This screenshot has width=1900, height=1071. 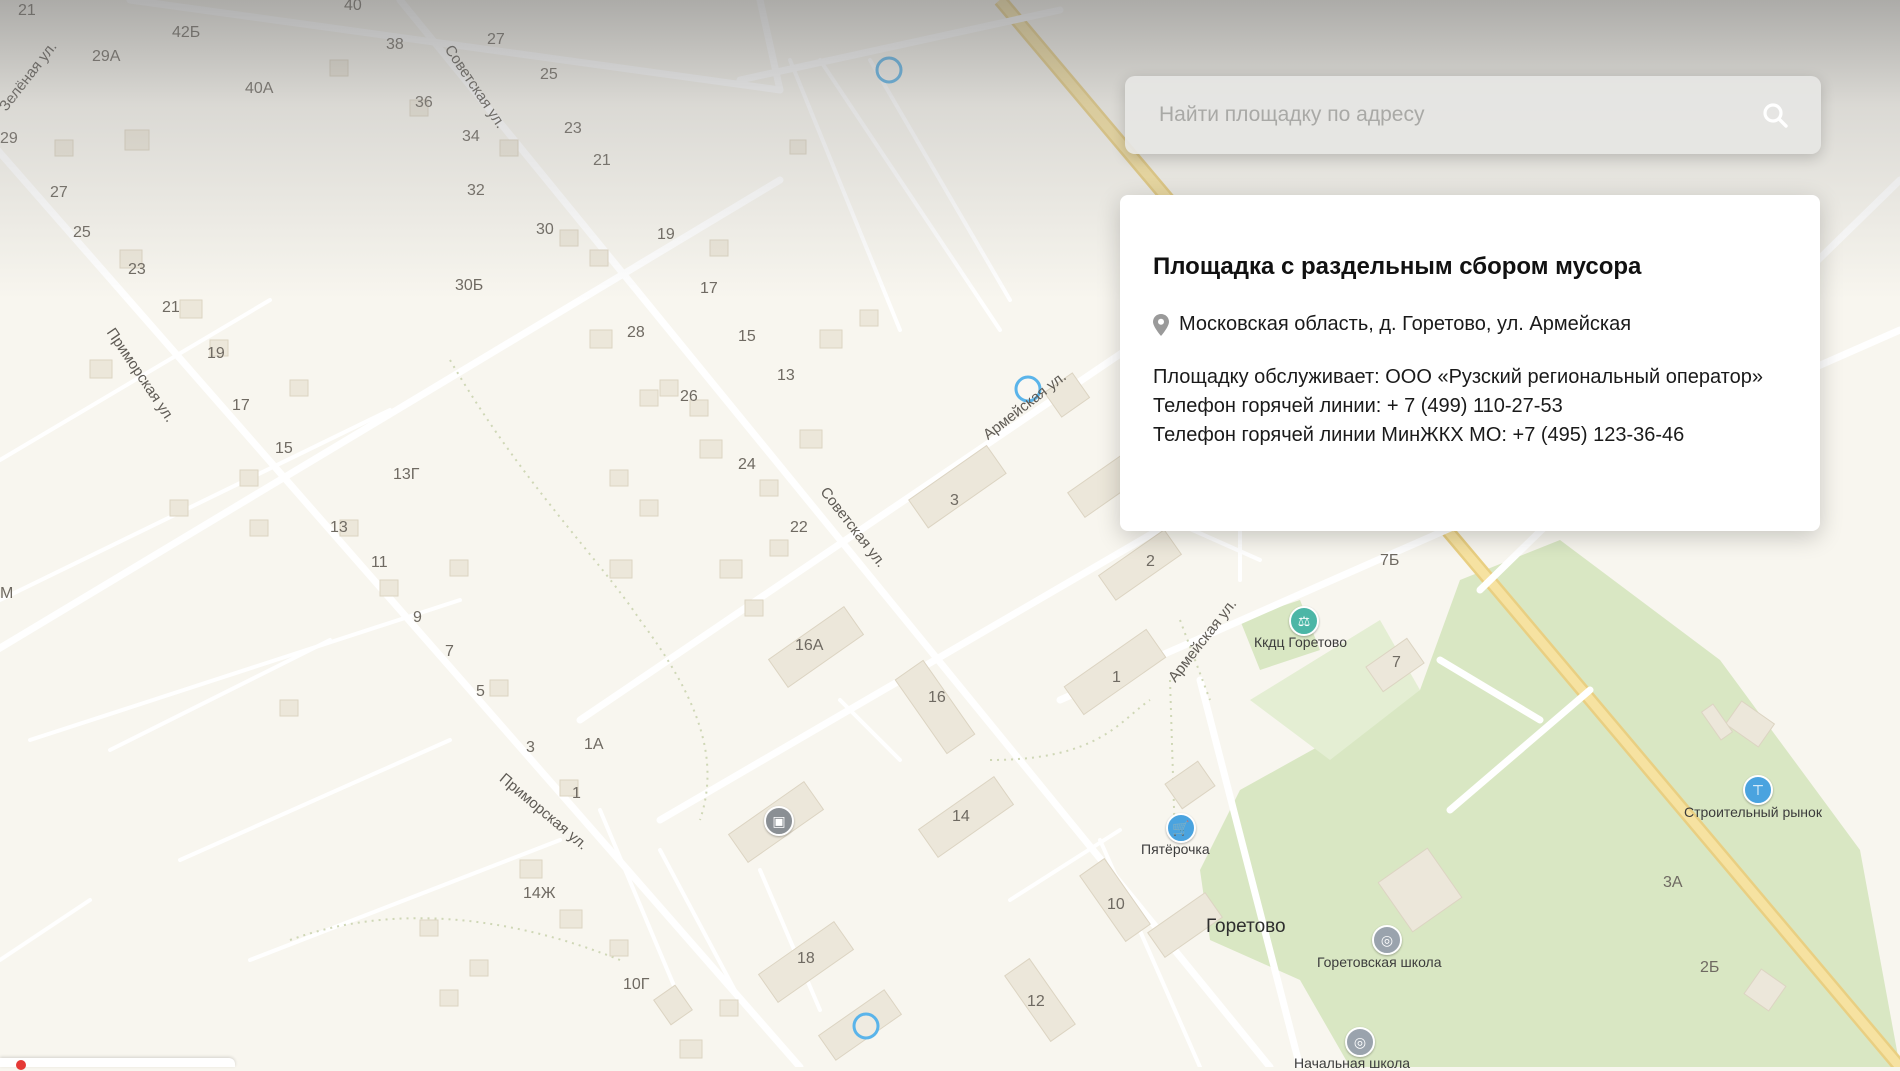 What do you see at coordinates (689, 396) in the screenshot?
I see `house-number: 26` at bounding box center [689, 396].